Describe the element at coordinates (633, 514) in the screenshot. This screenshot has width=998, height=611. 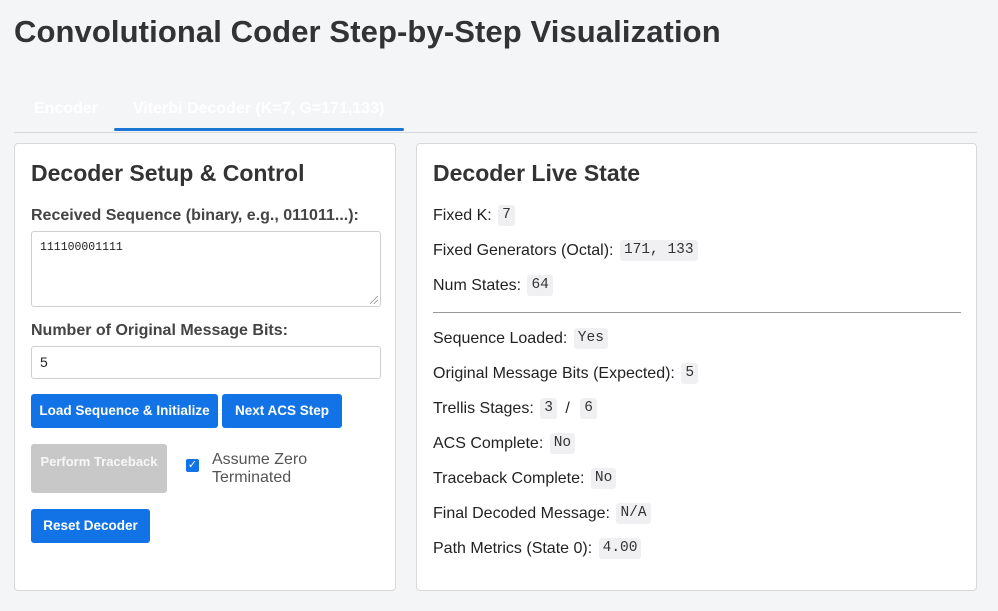
I see `final-message-value: N/A` at that location.